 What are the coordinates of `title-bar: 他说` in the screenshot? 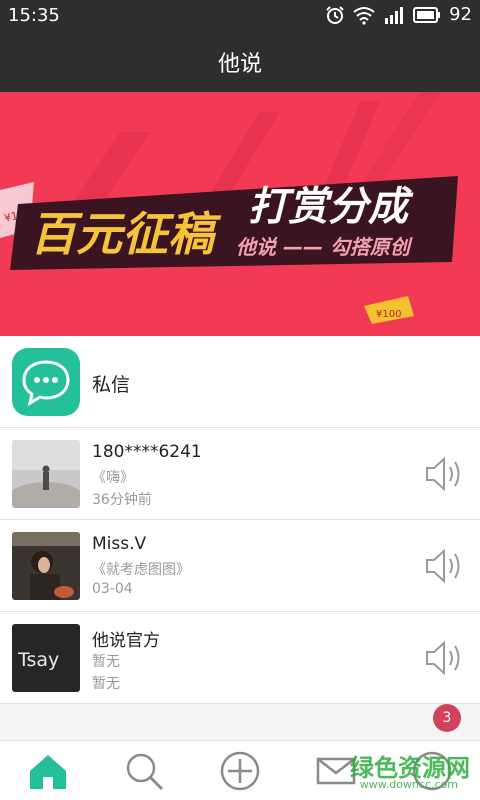 It's located at (240, 62).